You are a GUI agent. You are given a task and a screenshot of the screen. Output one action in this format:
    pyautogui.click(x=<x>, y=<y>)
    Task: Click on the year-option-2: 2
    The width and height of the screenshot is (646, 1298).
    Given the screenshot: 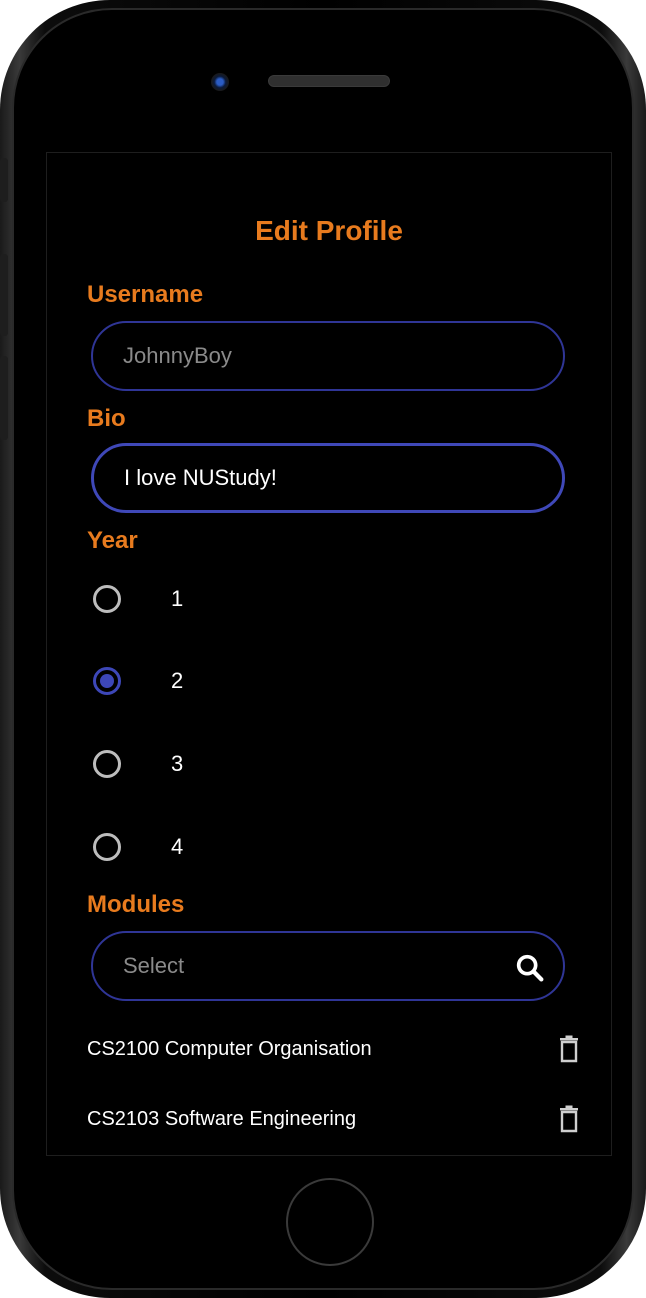 What is the action you would take?
    pyautogui.click(x=243, y=681)
    